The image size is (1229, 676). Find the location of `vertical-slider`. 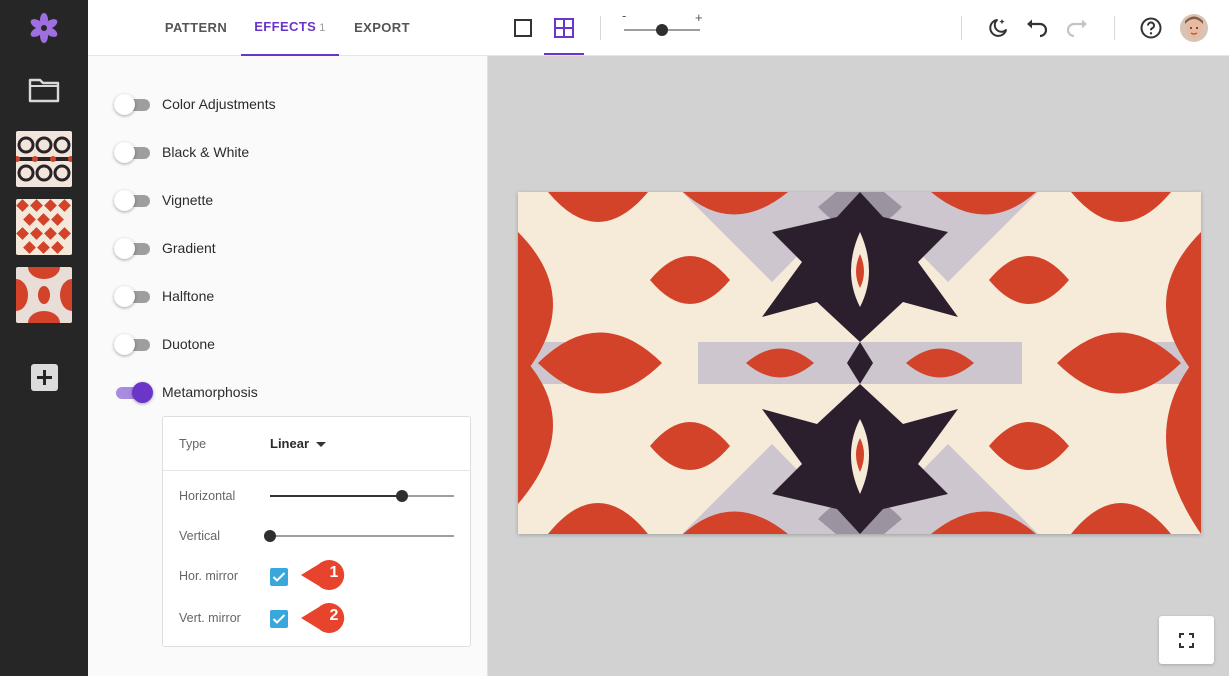

vertical-slider is located at coordinates (359, 536).